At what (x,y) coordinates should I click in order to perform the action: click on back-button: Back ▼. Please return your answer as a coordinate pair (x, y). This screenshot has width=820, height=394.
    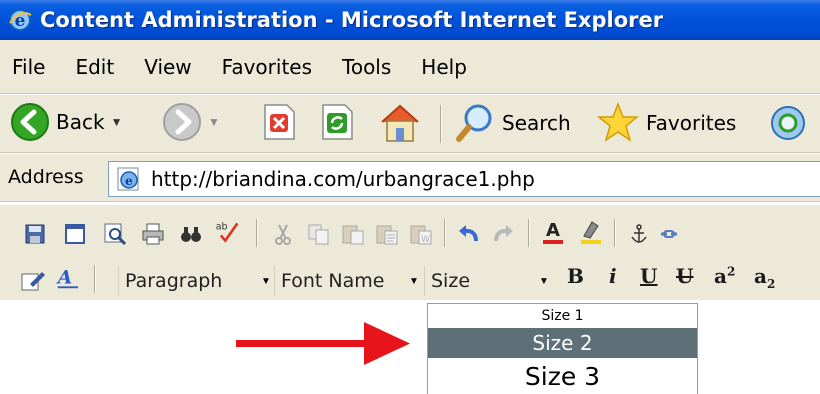
    Looking at the image, I should click on (66, 122).